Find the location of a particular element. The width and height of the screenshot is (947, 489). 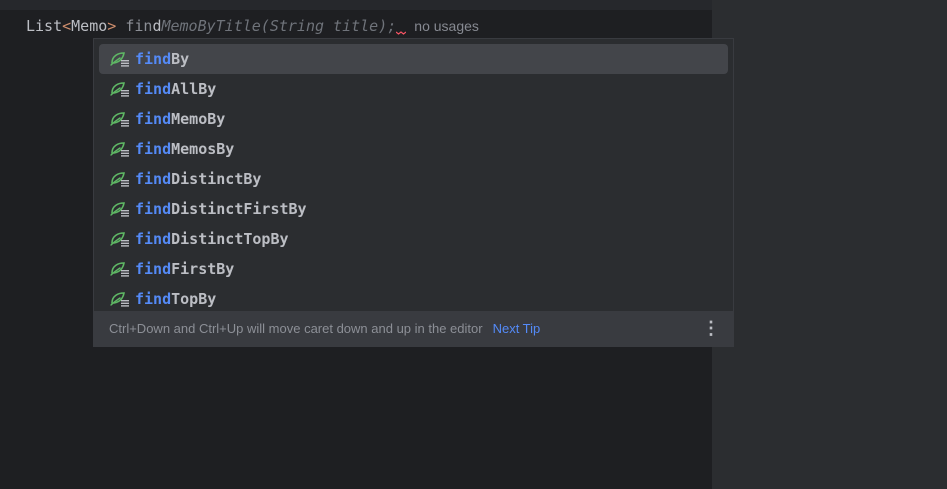

next-tip-link: Next Tip is located at coordinates (517, 328).